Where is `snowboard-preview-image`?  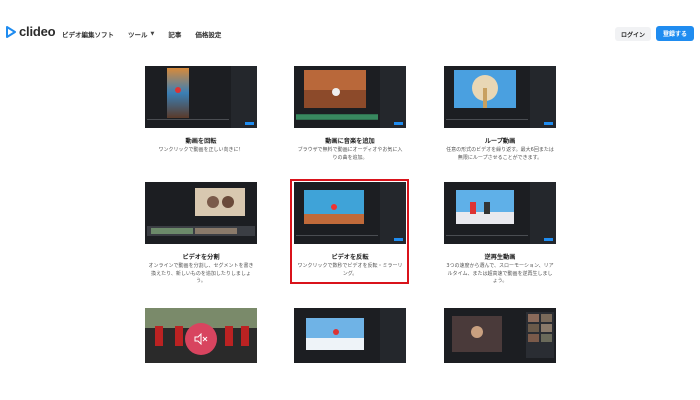
snowboard-preview-image is located at coordinates (335, 334).